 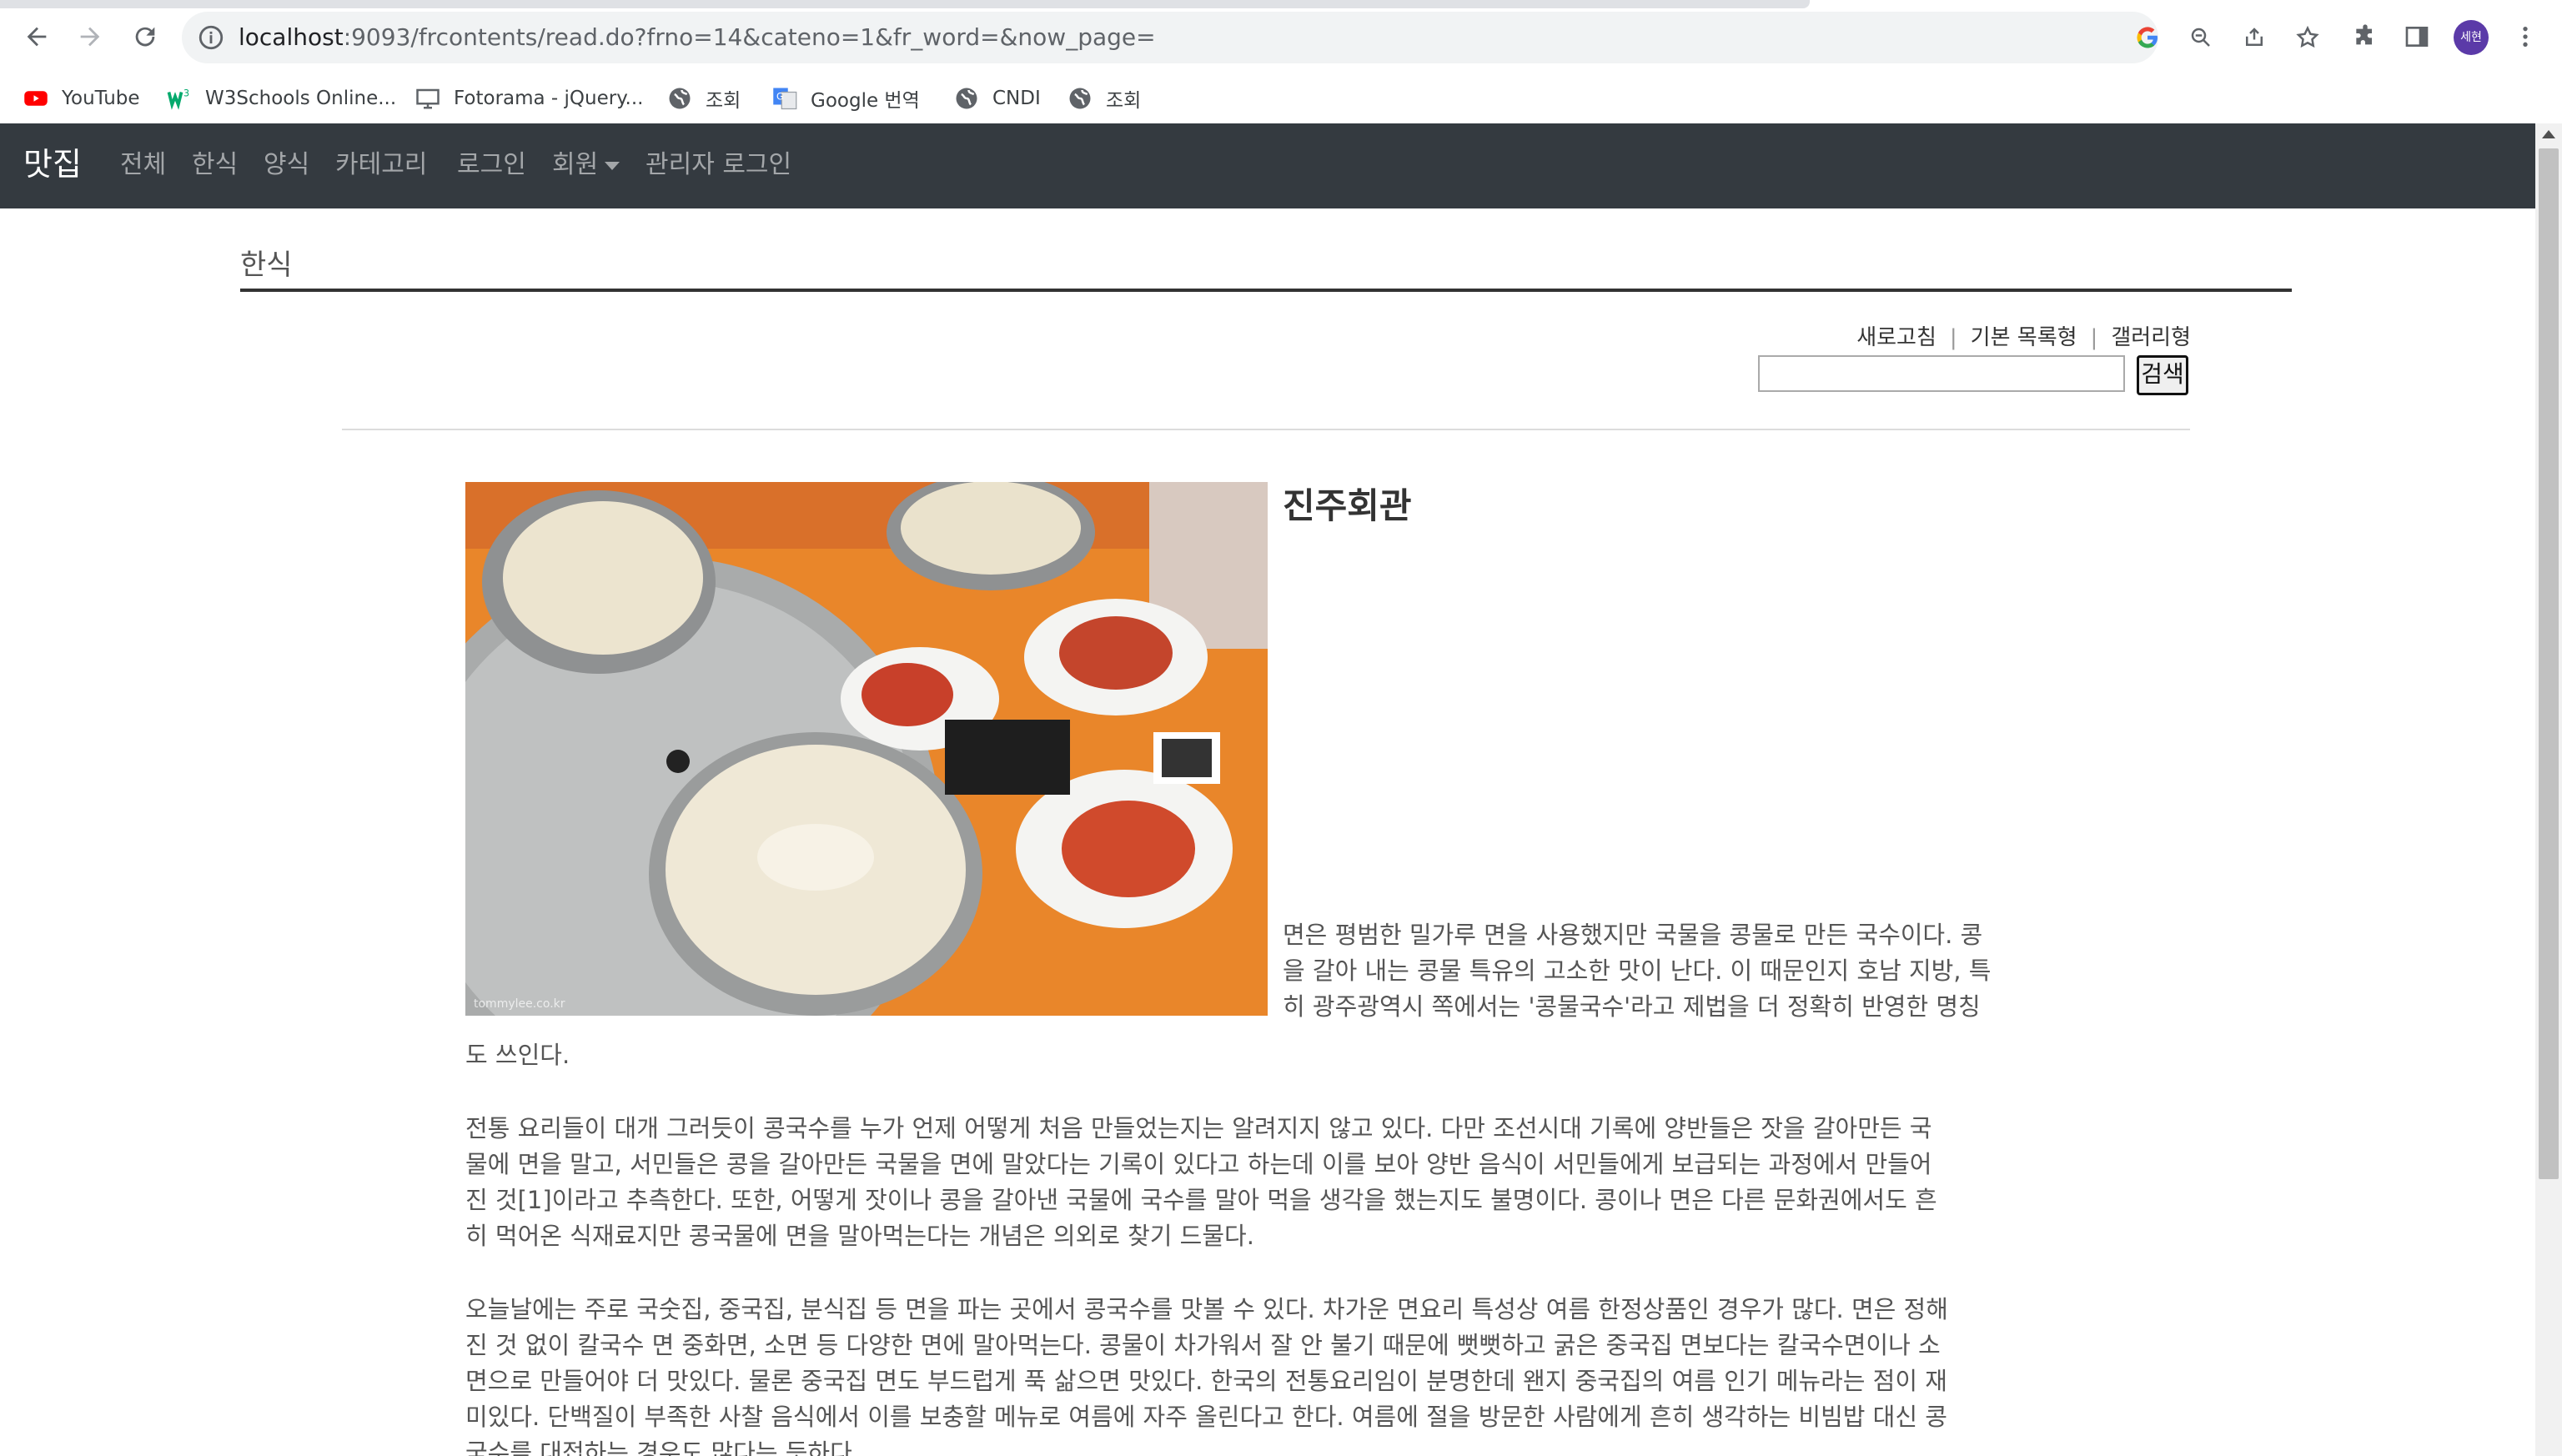 What do you see at coordinates (575, 164) in the screenshot?
I see `nav-dropdown-label: 회원` at bounding box center [575, 164].